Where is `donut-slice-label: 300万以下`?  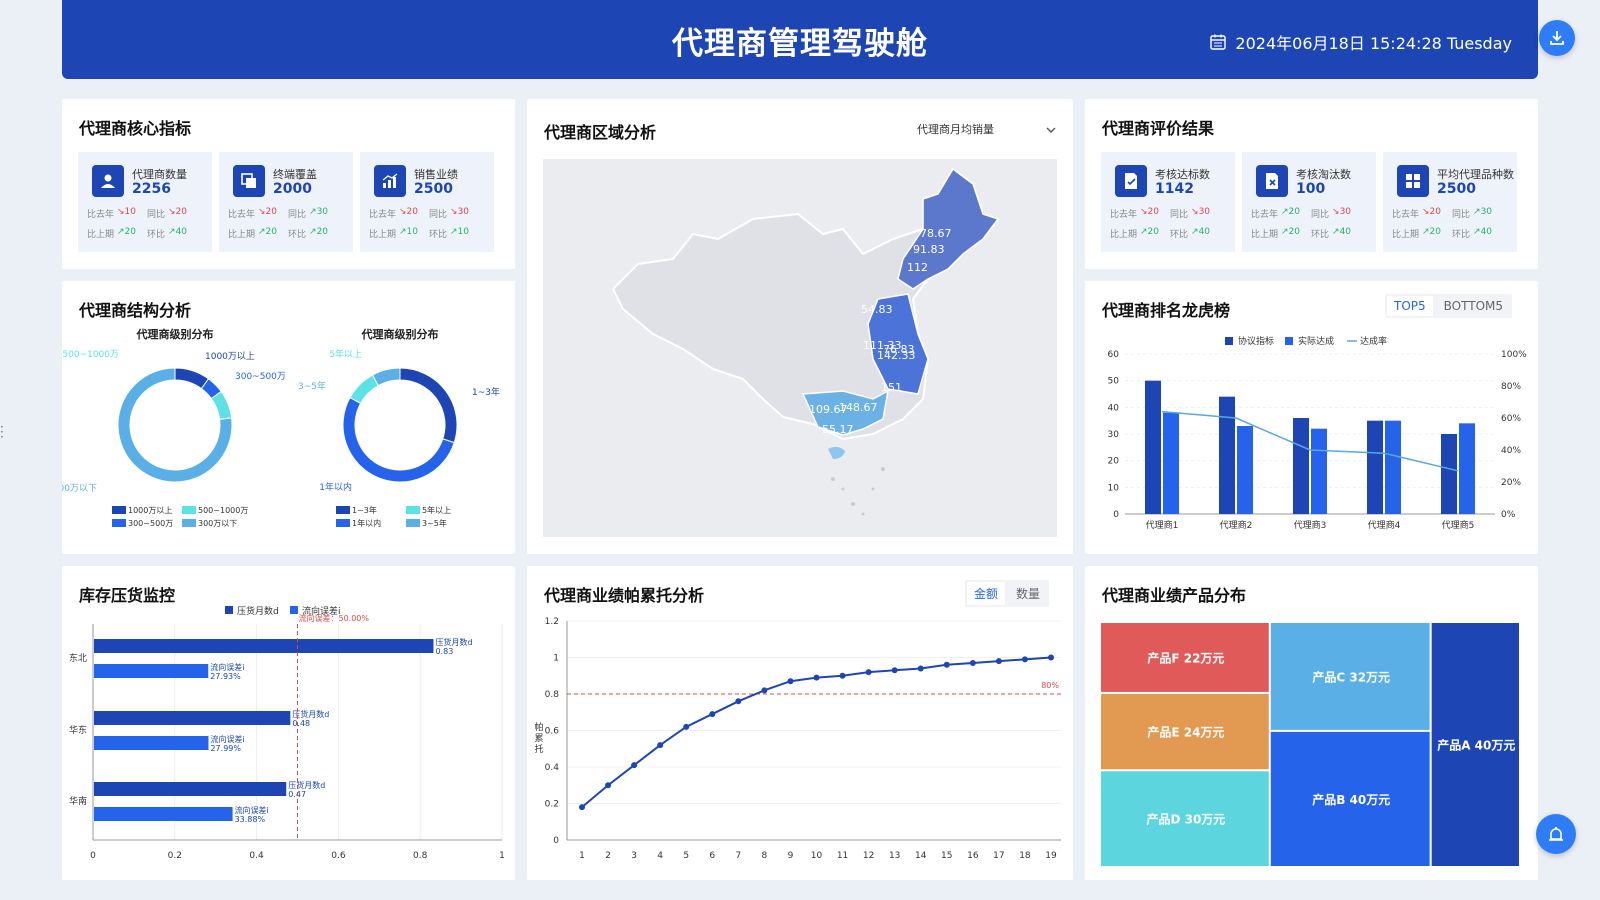
donut-slice-label: 300万以下 is located at coordinates (79, 489).